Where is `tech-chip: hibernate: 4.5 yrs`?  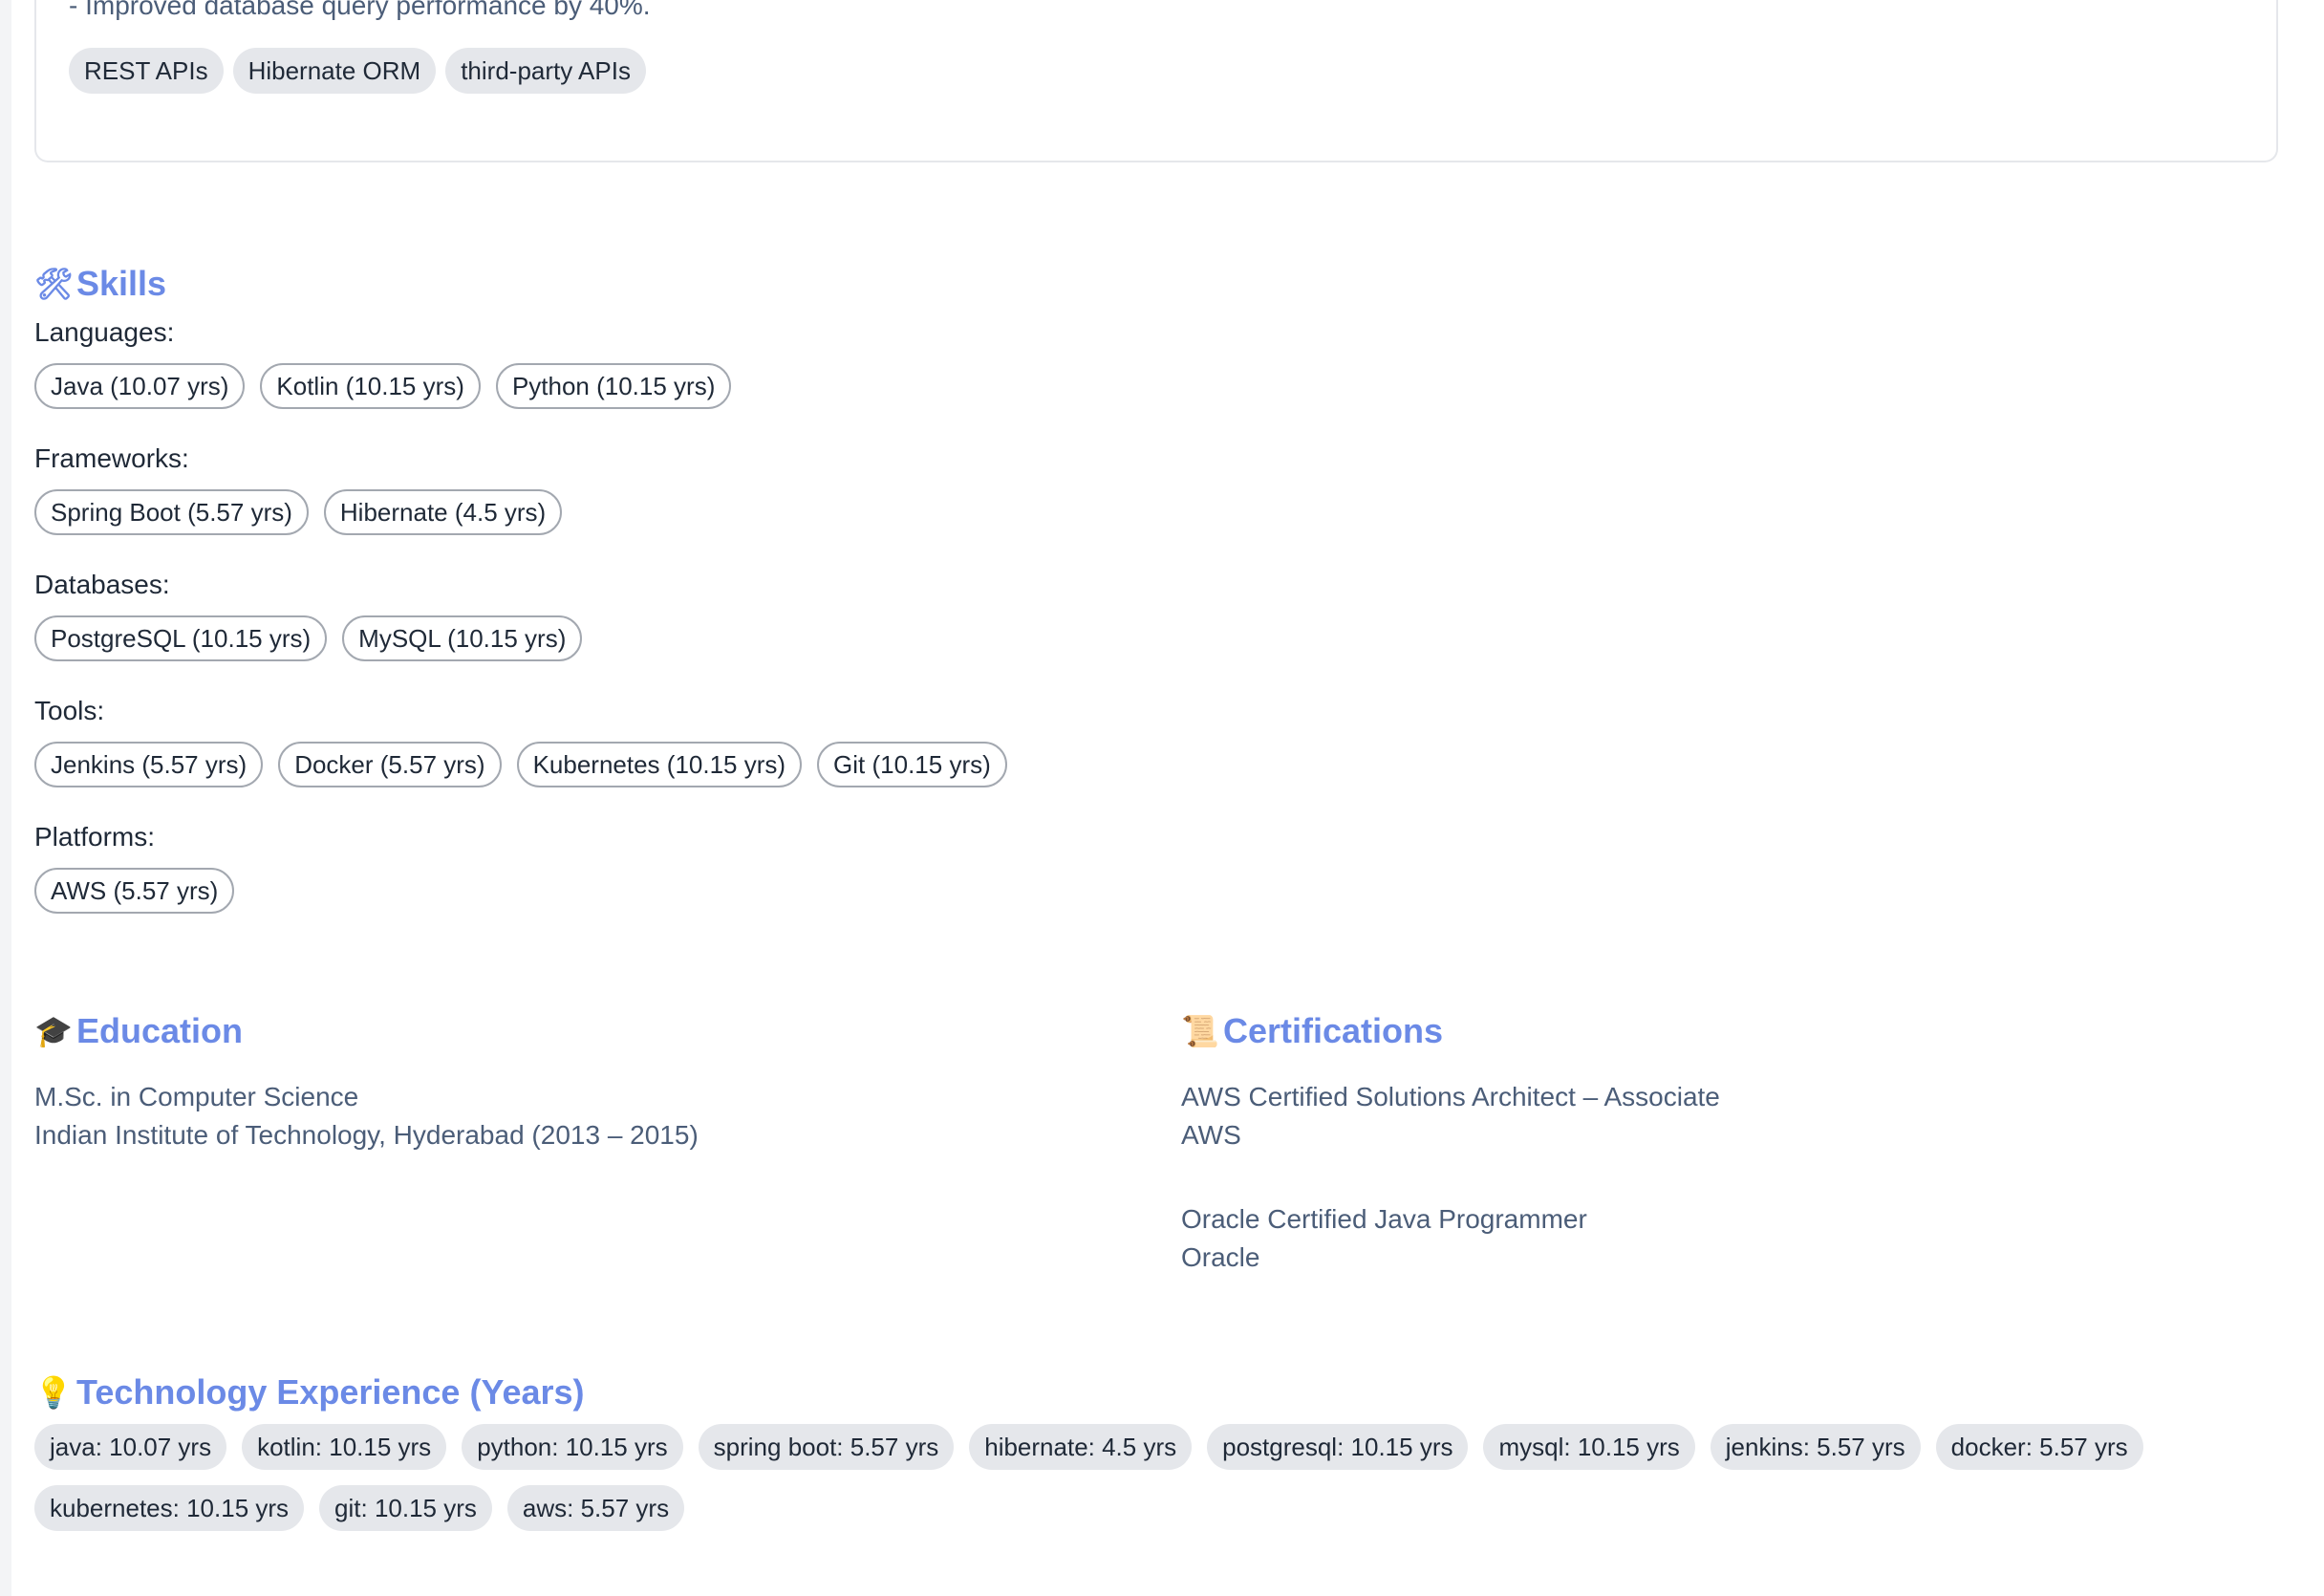
tech-chip: hibernate: 4.5 yrs is located at coordinates (1081, 1447).